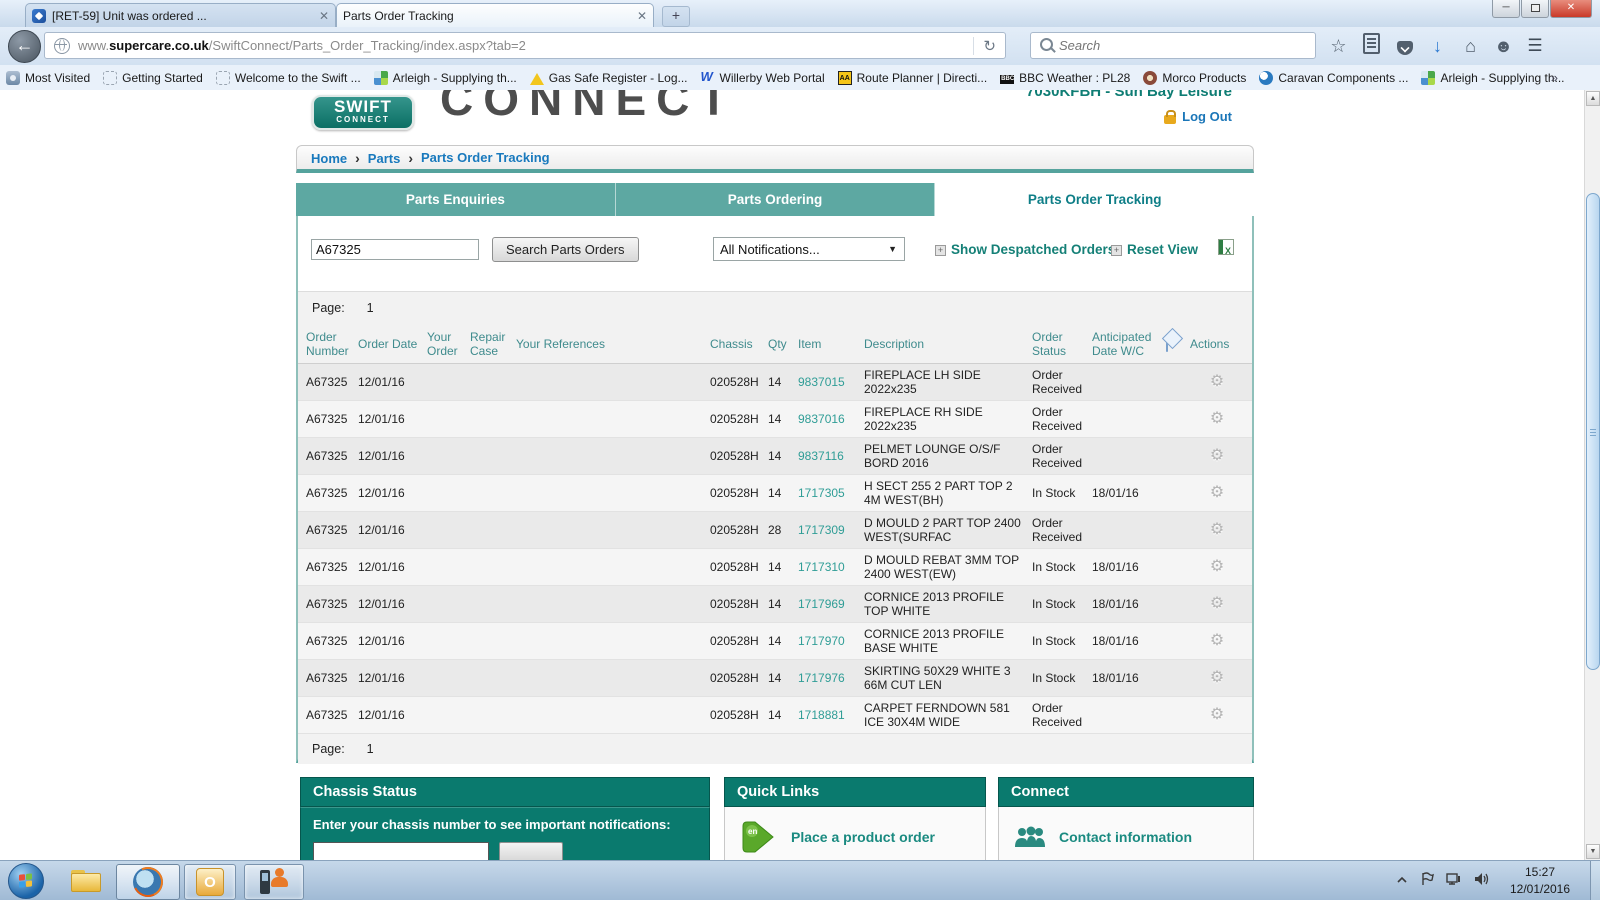  I want to click on scroll-up-icon: ▲, so click(1593, 98).